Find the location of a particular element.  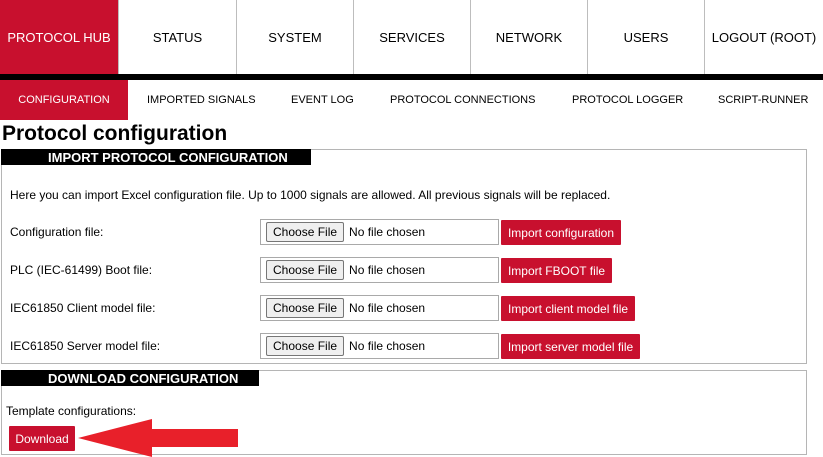

subnav-imported-signals: IMPORTED SIGNALS is located at coordinates (201, 100).